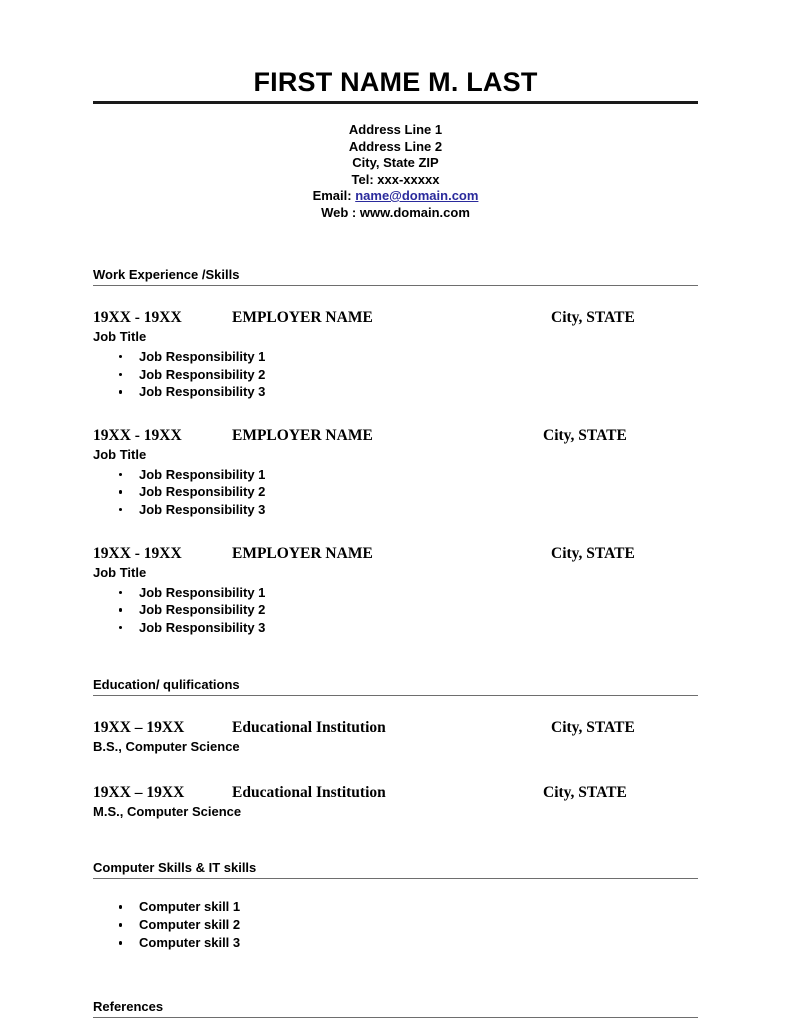 The height and width of the screenshot is (1024, 791). Describe the element at coordinates (167, 812) in the screenshot. I see `education-entry-degree: M.S., Computer Science` at that location.